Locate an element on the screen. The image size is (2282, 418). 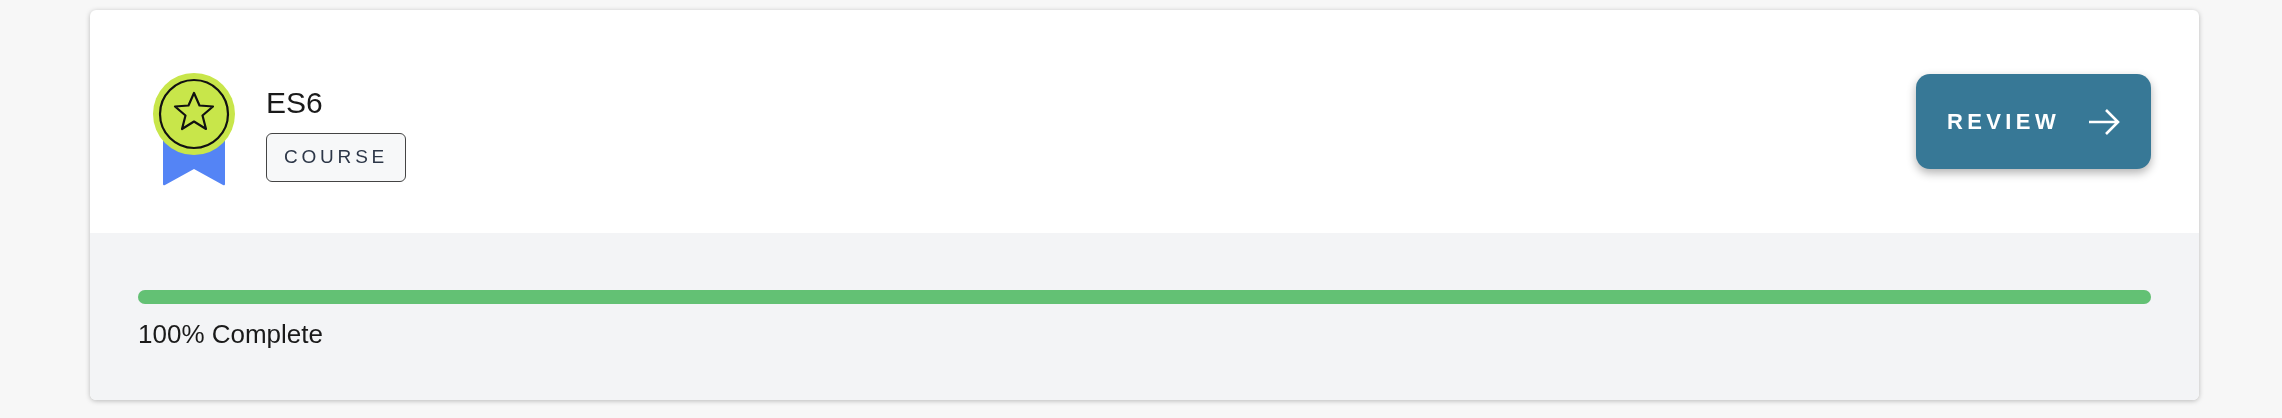
course-title: ES6 is located at coordinates (294, 103).